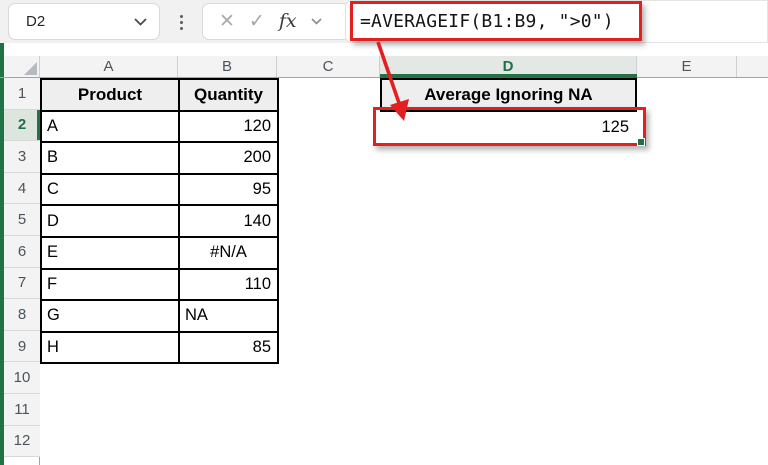  I want to click on cell-B7: 110, so click(229, 285).